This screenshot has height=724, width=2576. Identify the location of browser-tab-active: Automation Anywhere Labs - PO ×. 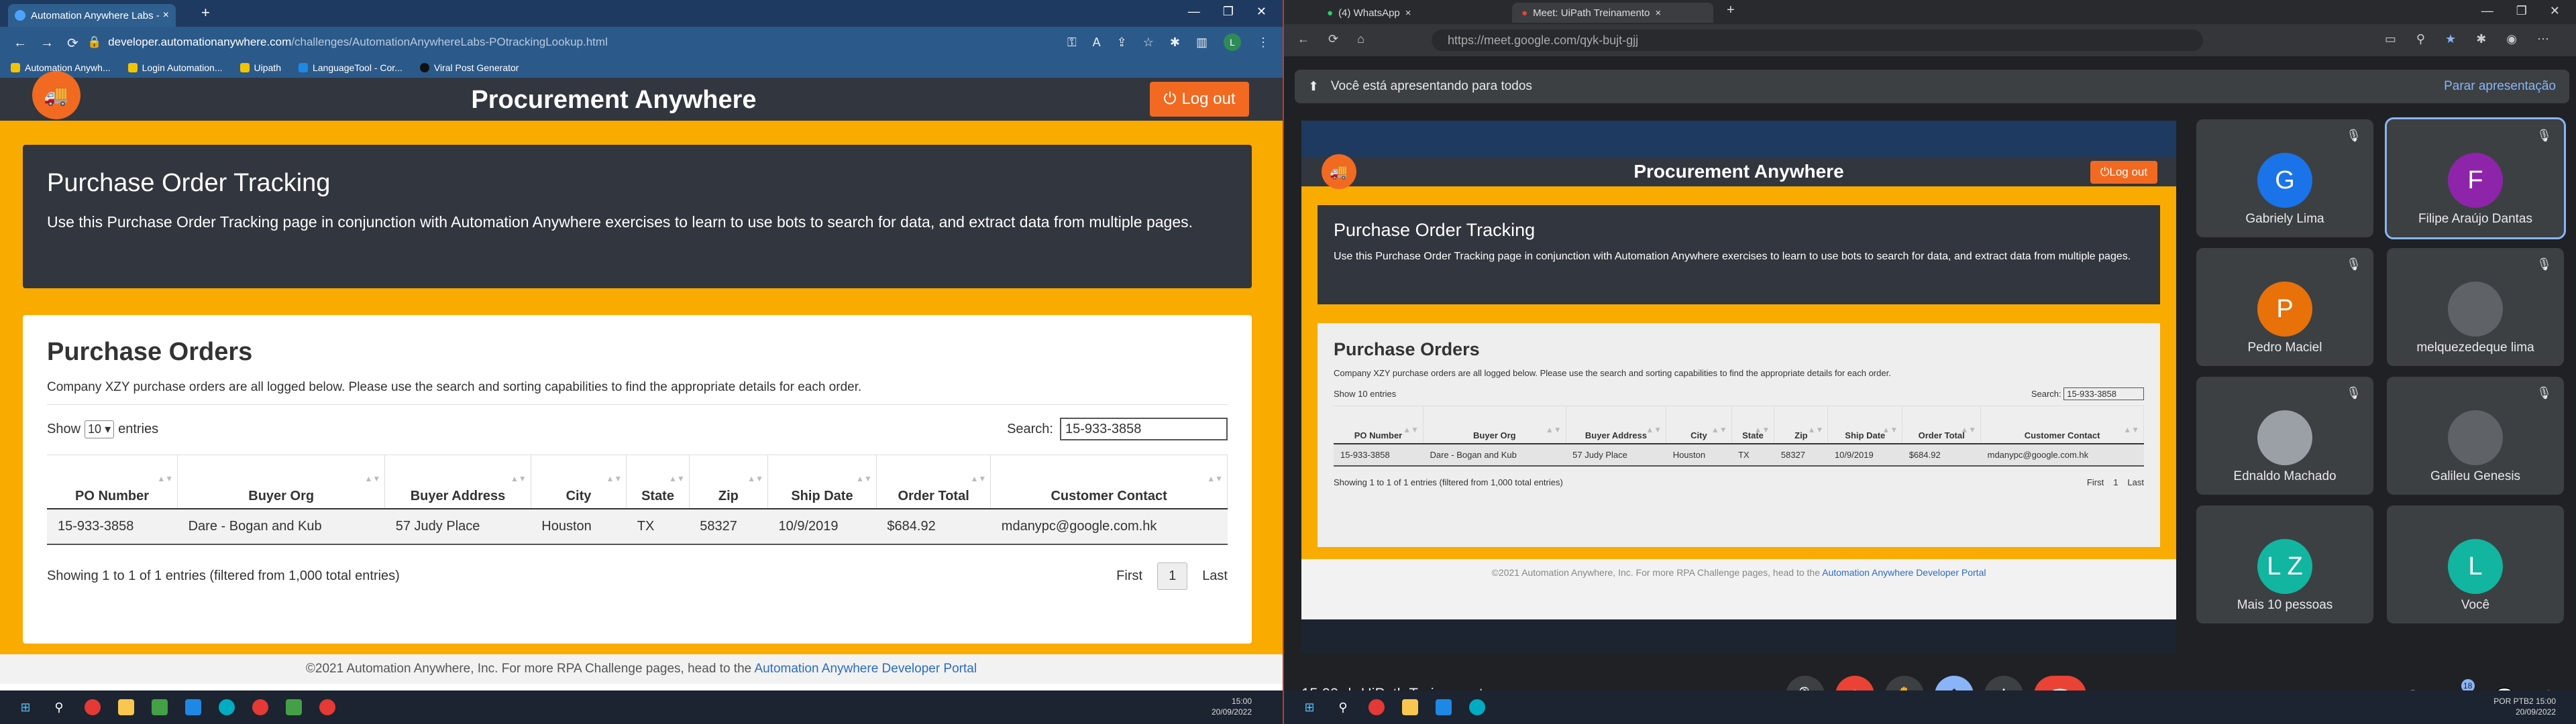
(92, 15).